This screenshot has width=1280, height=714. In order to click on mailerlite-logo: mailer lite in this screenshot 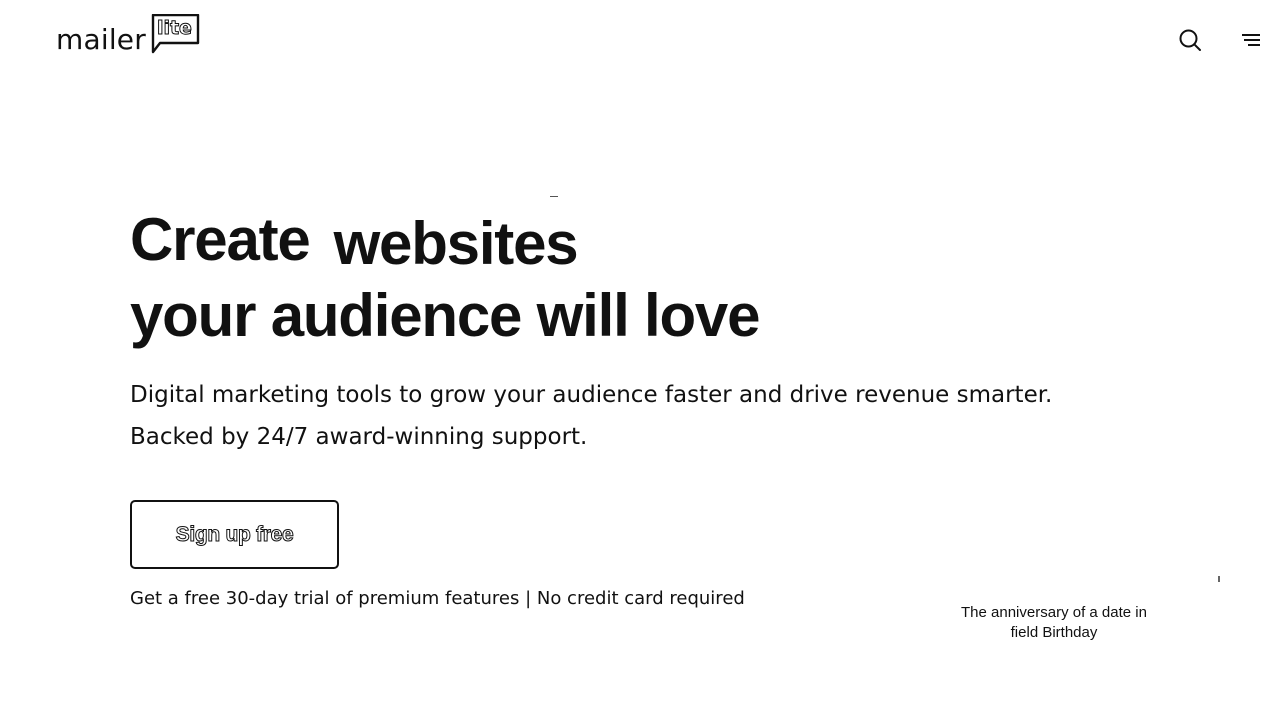, I will do `click(128, 34)`.